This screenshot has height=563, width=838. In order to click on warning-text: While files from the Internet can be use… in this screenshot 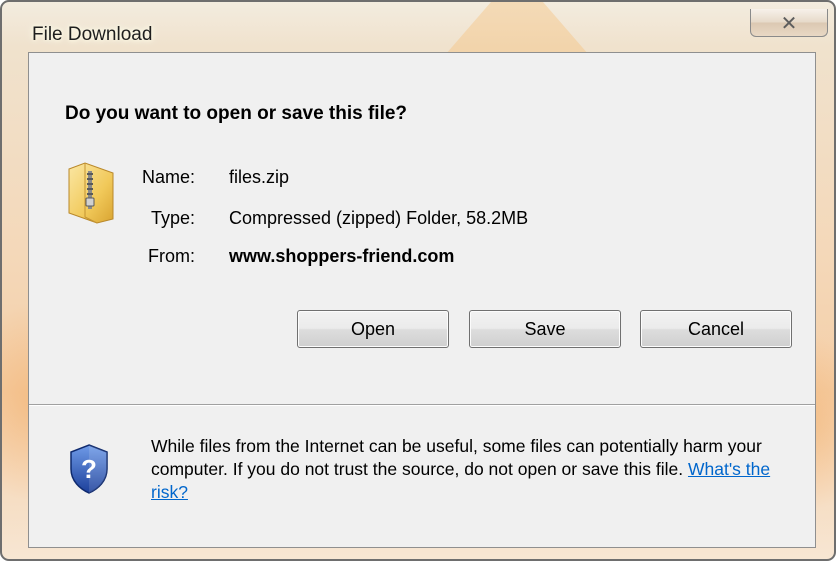, I will do `click(456, 457)`.